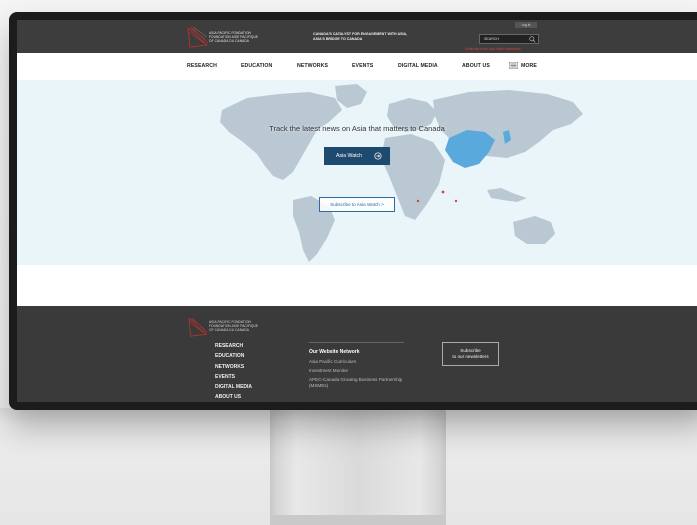 Image resolution: width=697 pixels, height=525 pixels. What do you see at coordinates (529, 66) in the screenshot?
I see `nav-item-more: MORE` at bounding box center [529, 66].